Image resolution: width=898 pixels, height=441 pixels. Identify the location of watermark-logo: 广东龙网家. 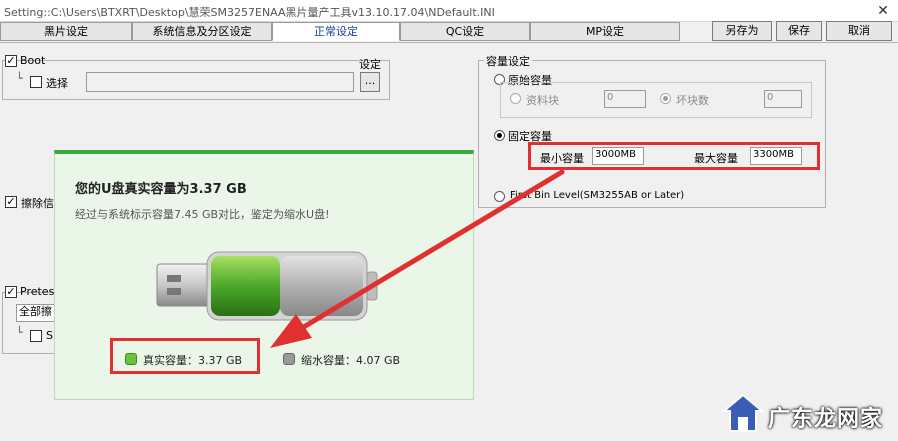
(807, 414).